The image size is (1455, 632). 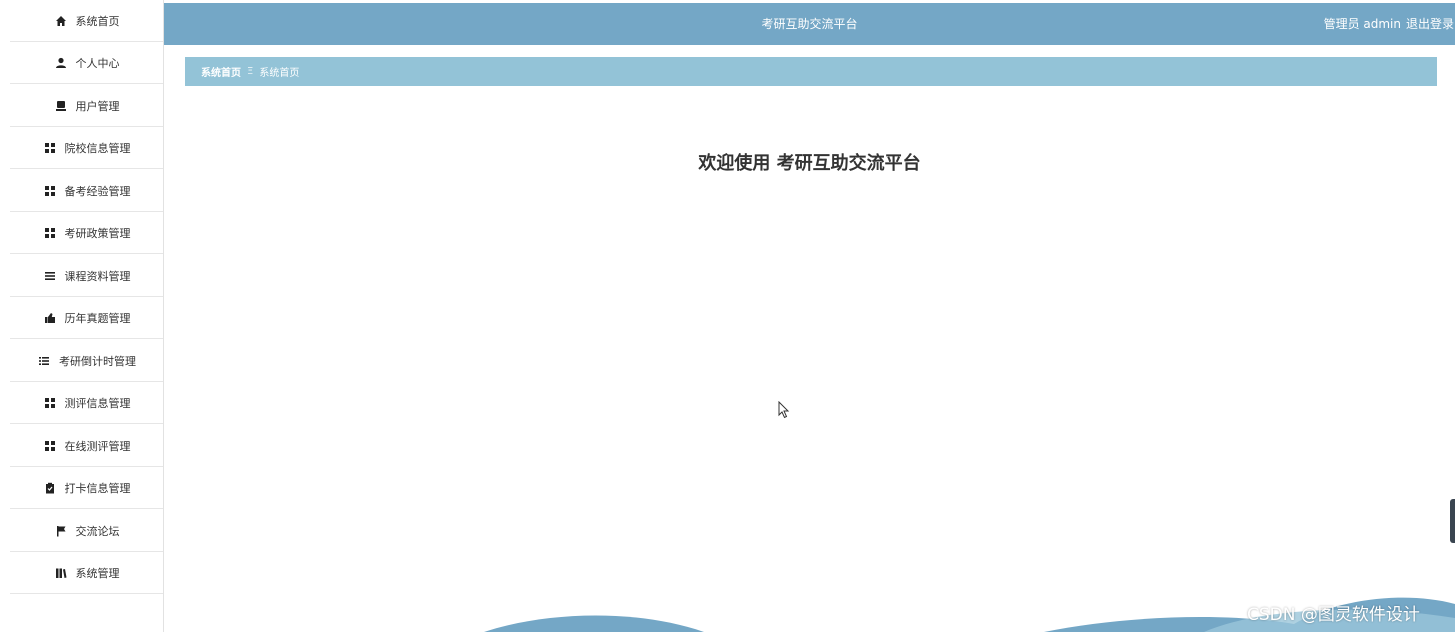 I want to click on sidebar-item-experience: 备考经验管理, so click(x=86, y=191).